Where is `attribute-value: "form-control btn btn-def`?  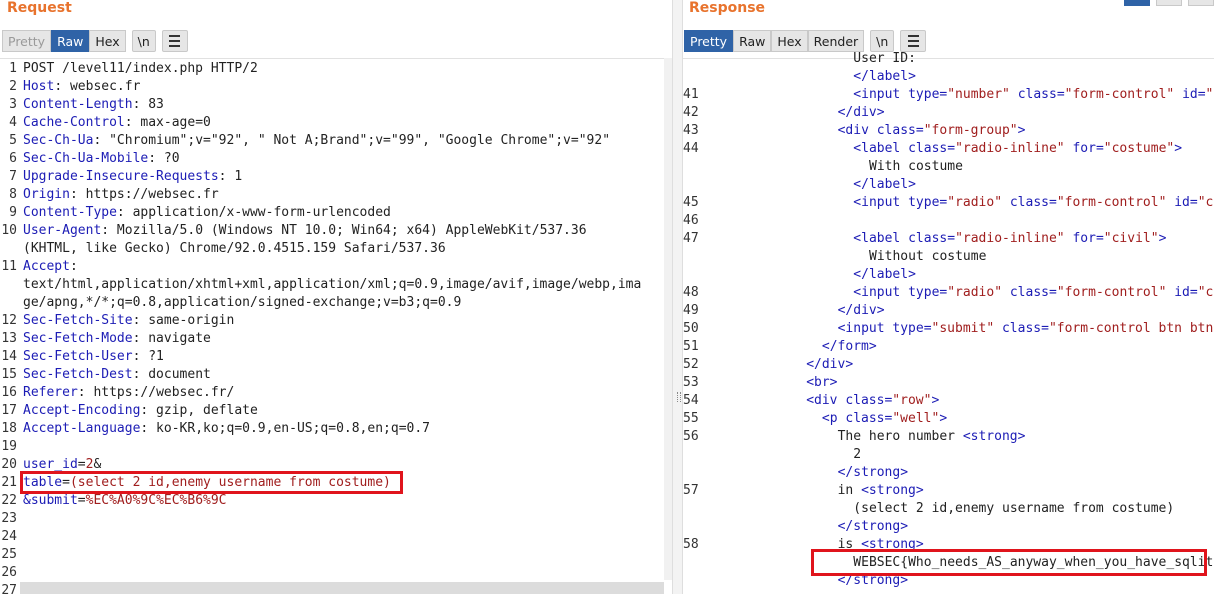
attribute-value: "form-control btn btn-def is located at coordinates (1131, 328).